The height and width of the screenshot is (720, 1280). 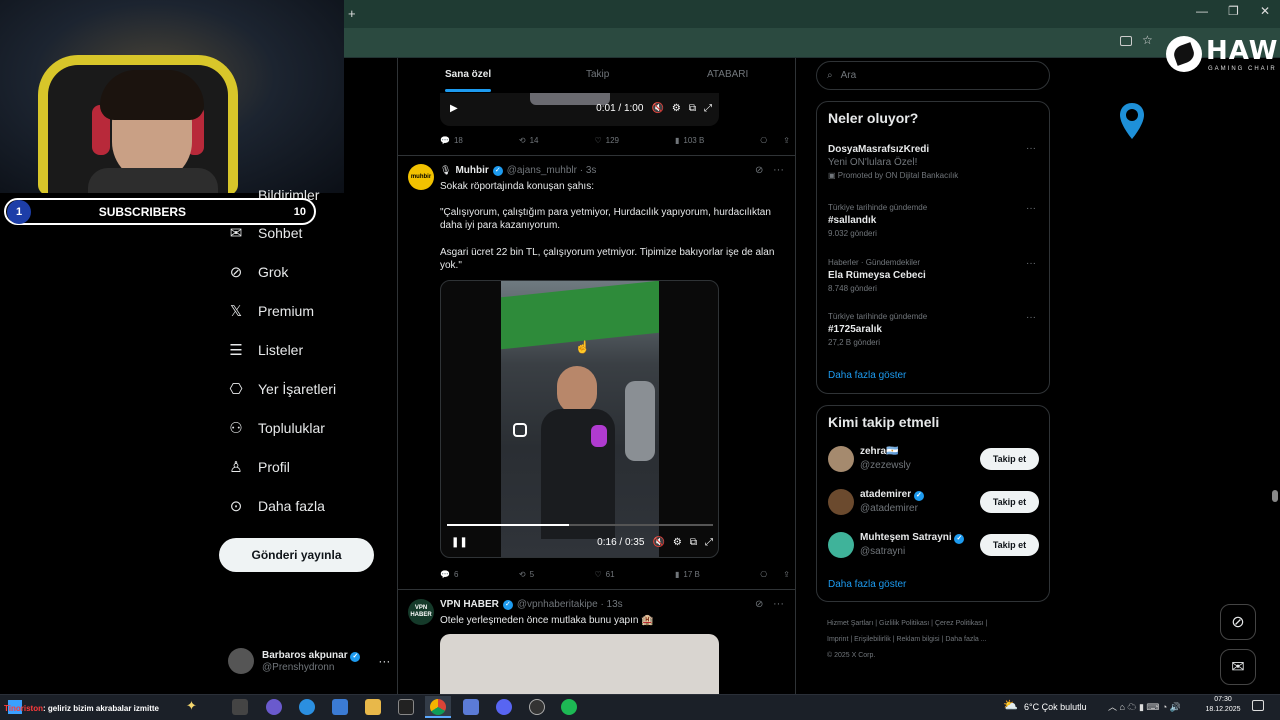 What do you see at coordinates (240, 707) in the screenshot?
I see `task-view-icon` at bounding box center [240, 707].